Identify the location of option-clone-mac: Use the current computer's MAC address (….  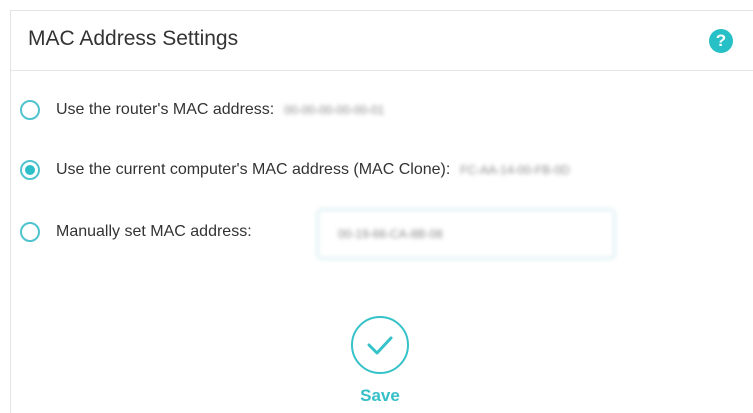
(295, 170).